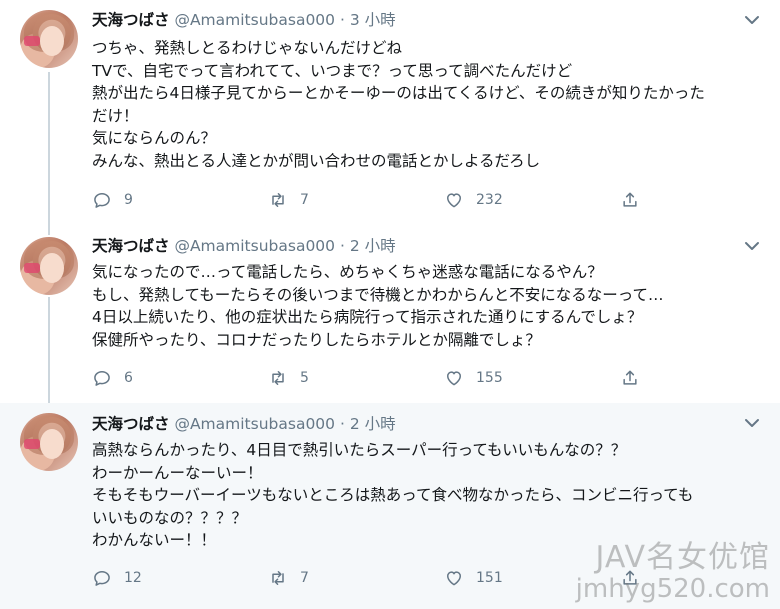 This screenshot has height=609, width=780. What do you see at coordinates (347, 272) in the screenshot?
I see `tweet-line: 気になったので…って電話したら、めちゃくちゃ迷惑な電話になるやん？` at bounding box center [347, 272].